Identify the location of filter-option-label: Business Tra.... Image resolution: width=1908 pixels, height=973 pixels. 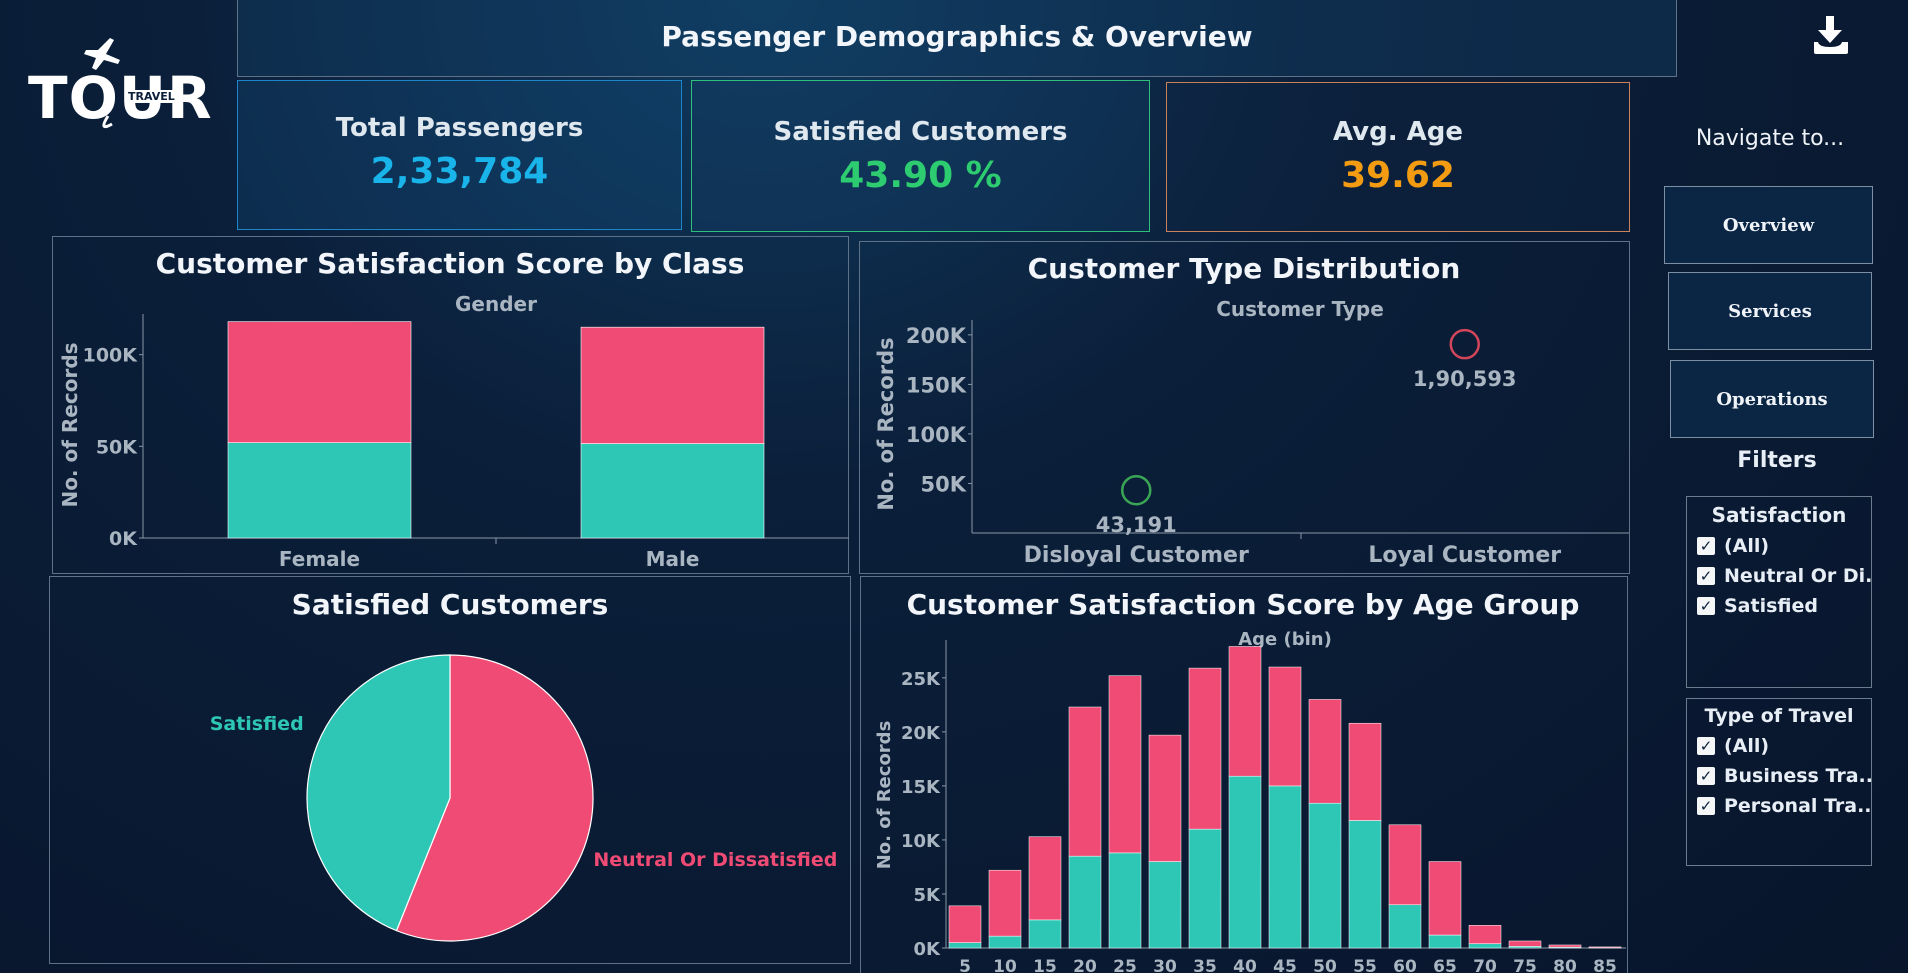
(1797, 776).